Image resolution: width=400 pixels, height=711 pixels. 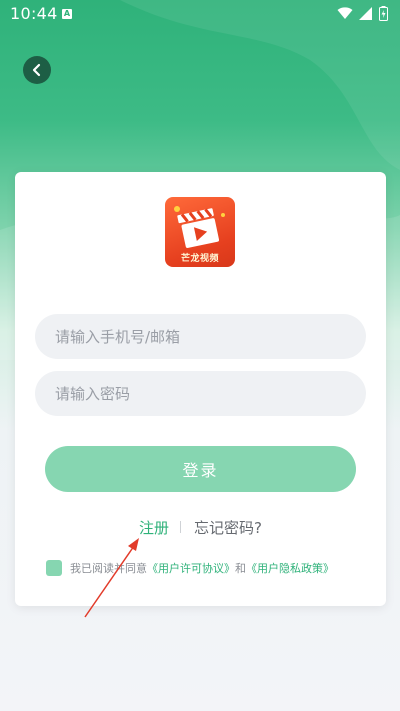 What do you see at coordinates (34, 13) in the screenshot?
I see `status-time: 10:44` at bounding box center [34, 13].